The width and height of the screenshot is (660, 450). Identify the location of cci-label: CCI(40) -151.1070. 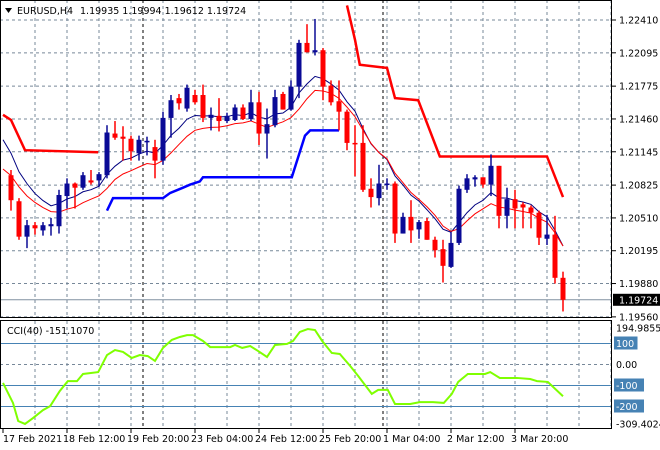
(50, 331).